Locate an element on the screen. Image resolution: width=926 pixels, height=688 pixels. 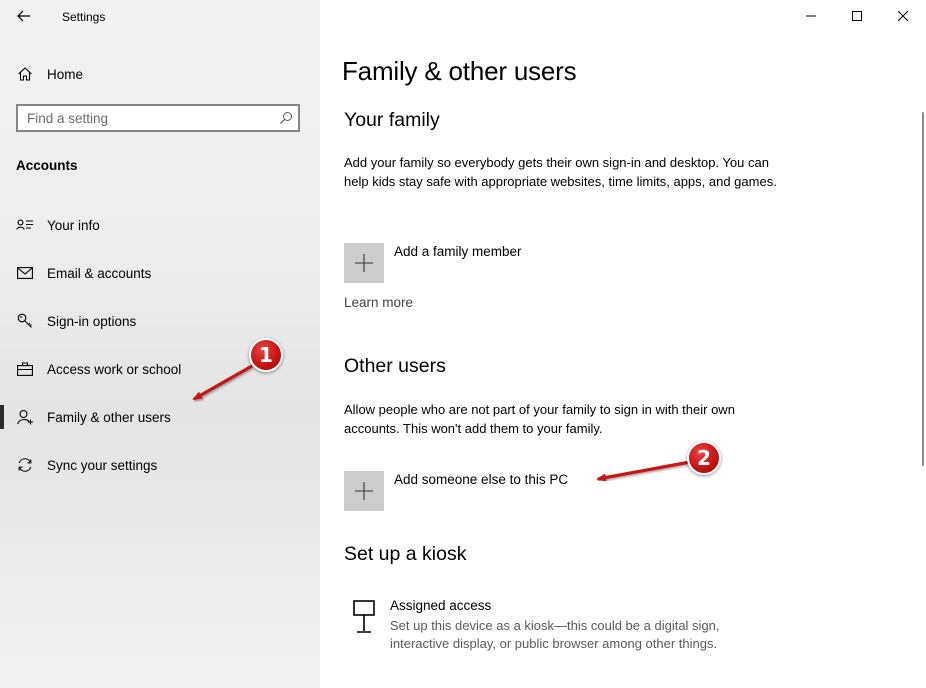
add-family-member-button: Add a family member is located at coordinates (433, 263).